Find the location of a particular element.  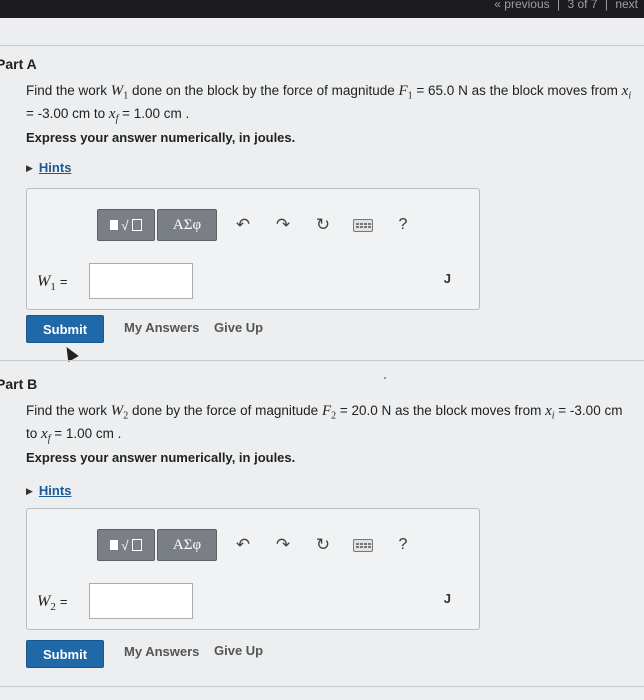

problem-position: 3 of 7 is located at coordinates (582, 5).